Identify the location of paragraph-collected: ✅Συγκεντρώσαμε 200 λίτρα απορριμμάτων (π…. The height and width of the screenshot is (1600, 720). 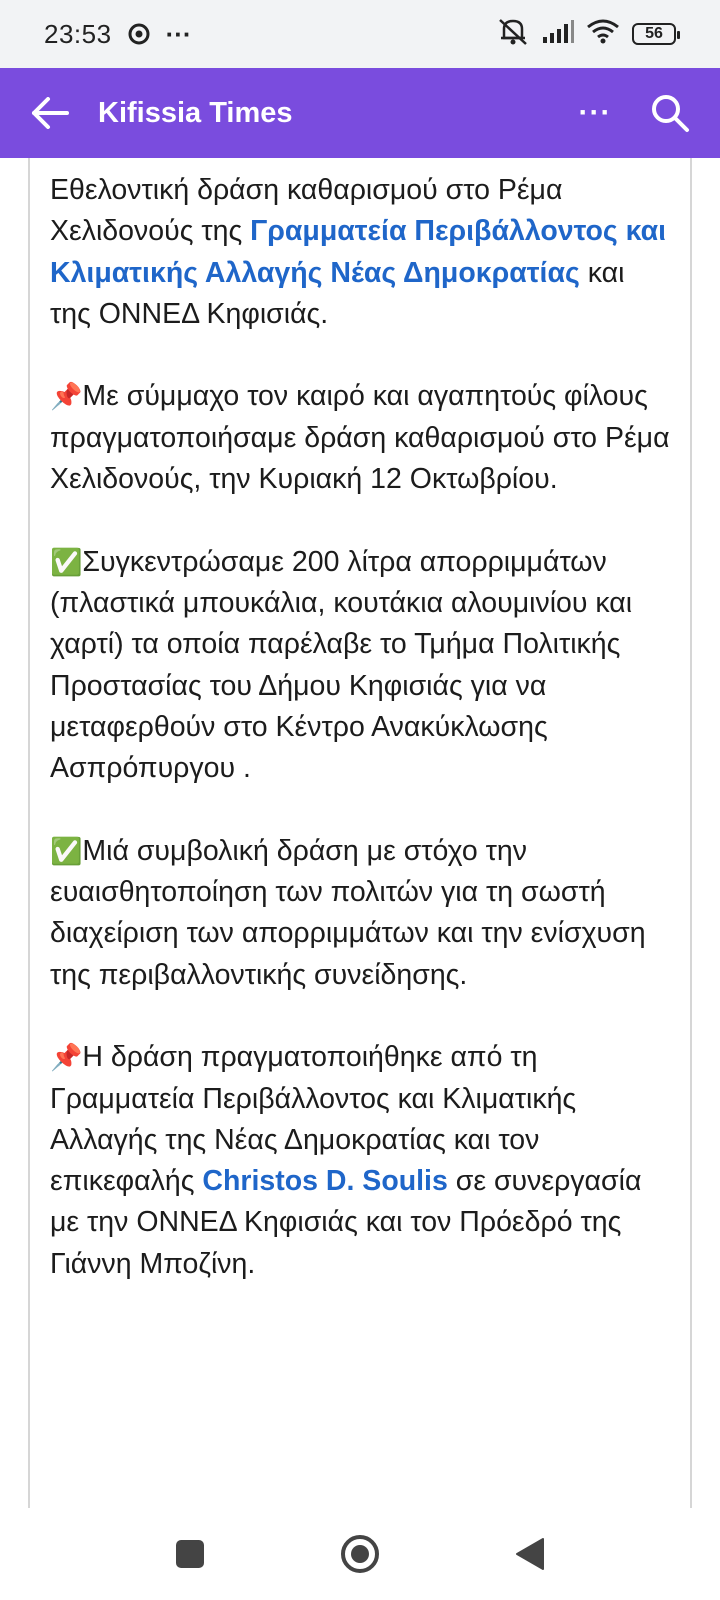
(360, 666).